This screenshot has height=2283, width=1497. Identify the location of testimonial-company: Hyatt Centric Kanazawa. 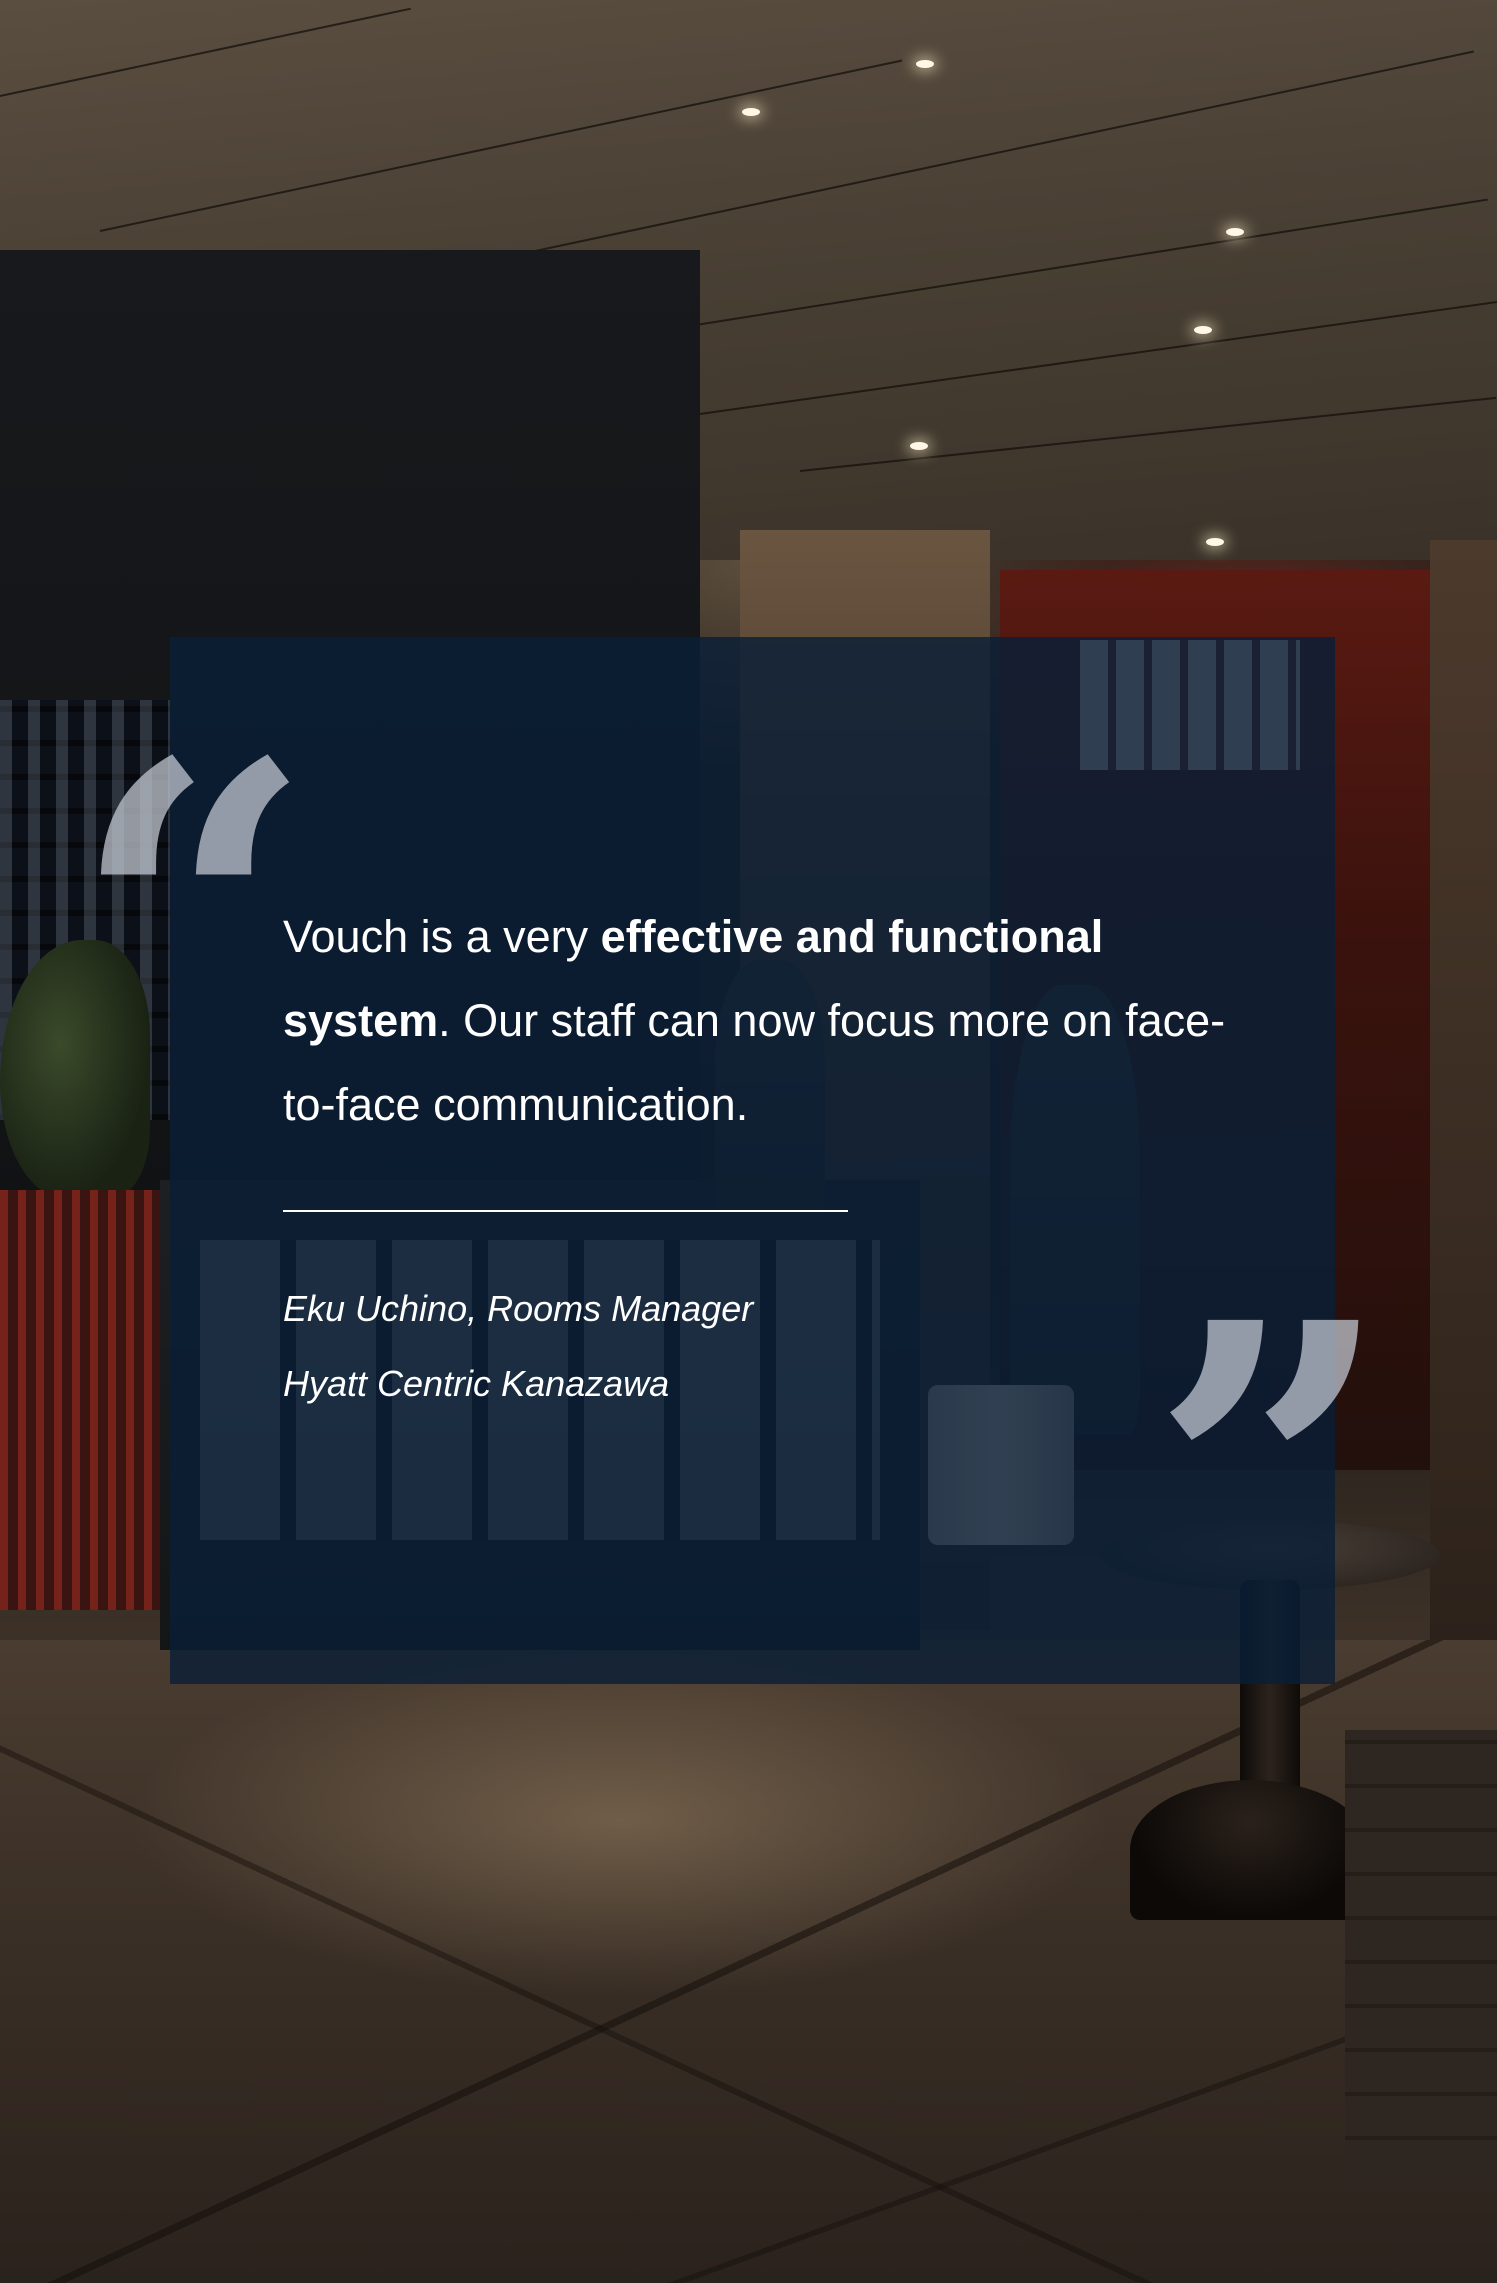
(476, 1383).